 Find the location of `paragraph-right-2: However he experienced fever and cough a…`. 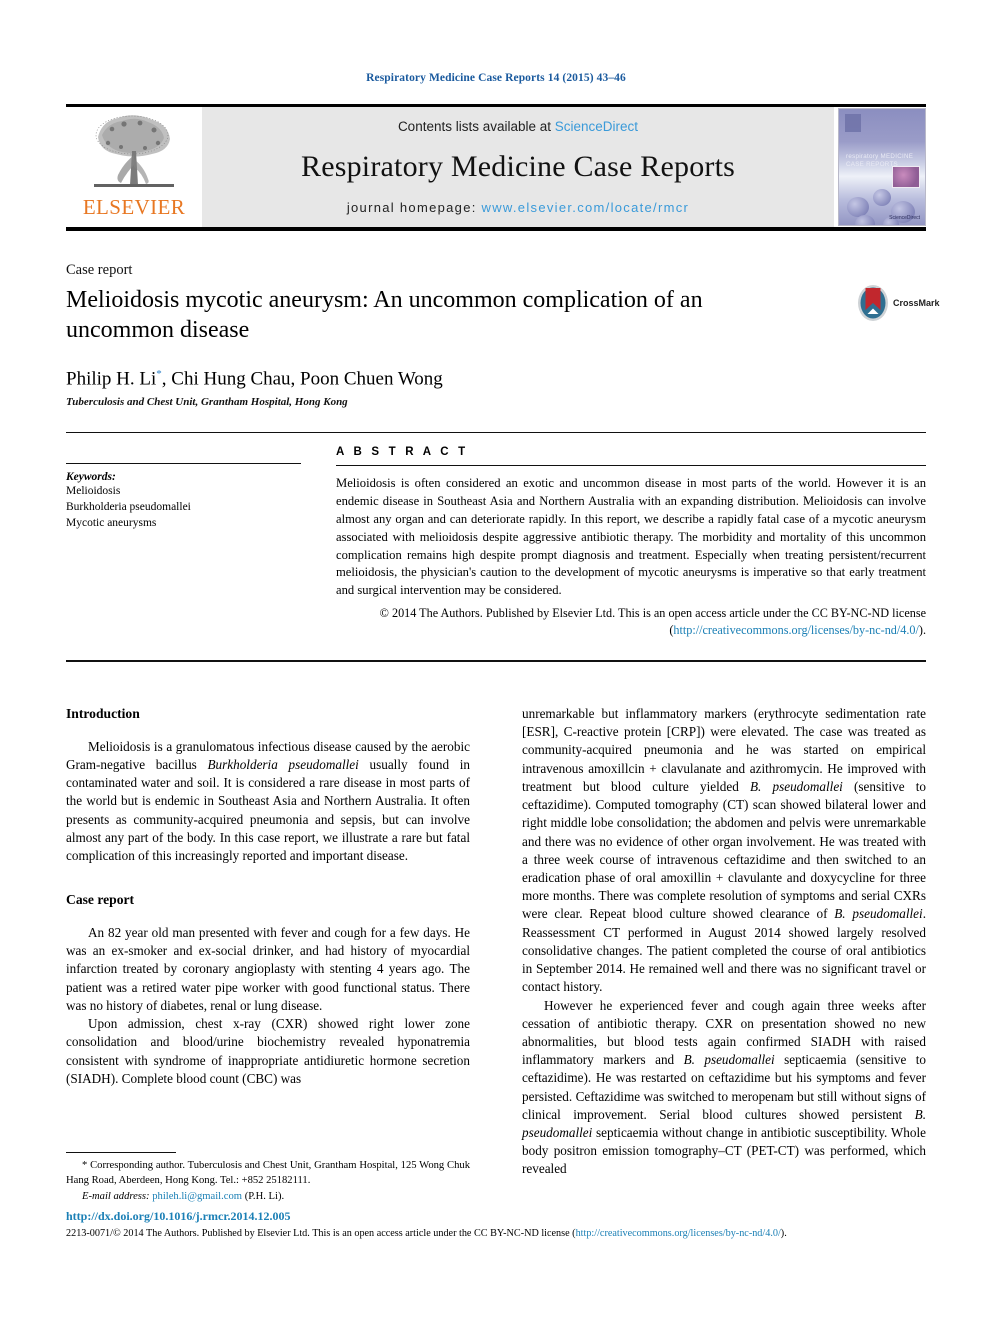

paragraph-right-2: However he experienced fever and cough a… is located at coordinates (724, 1088).